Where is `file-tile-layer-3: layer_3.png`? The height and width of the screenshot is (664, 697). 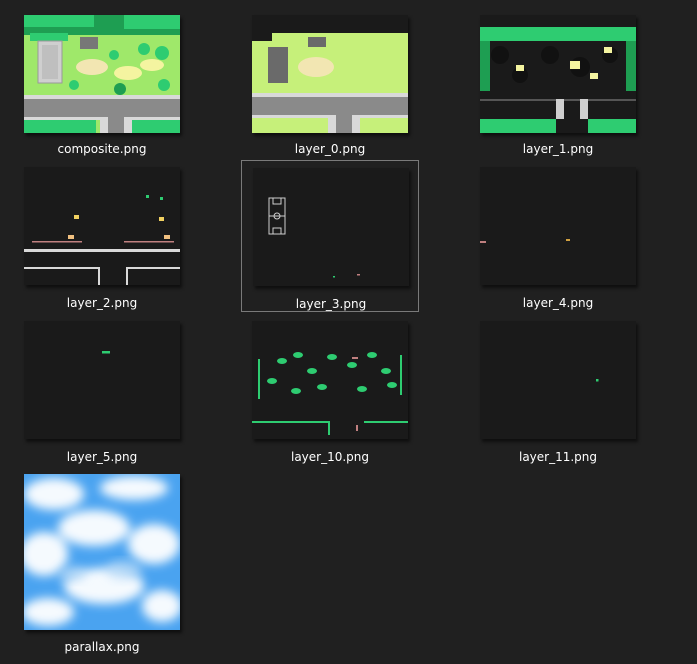
file-tile-layer-3: layer_3.png is located at coordinates (330, 236).